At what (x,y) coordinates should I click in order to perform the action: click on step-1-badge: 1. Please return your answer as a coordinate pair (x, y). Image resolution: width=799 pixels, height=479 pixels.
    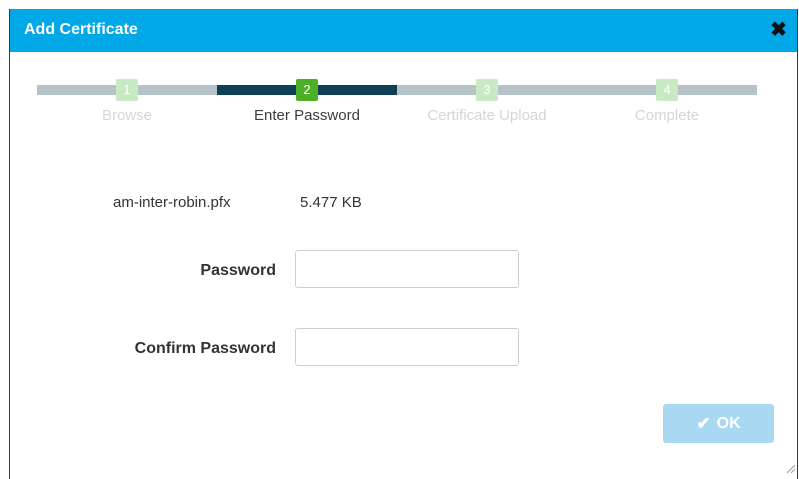
    Looking at the image, I should click on (127, 90).